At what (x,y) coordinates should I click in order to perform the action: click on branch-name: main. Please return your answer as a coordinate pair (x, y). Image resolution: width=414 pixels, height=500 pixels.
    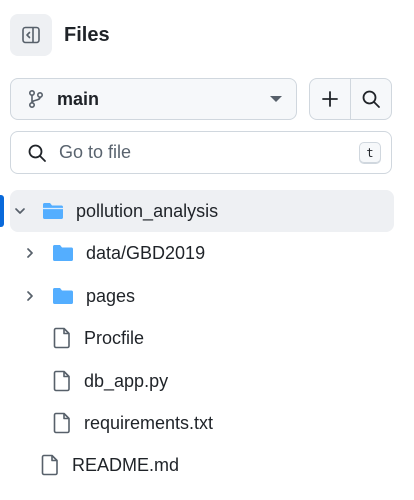
    Looking at the image, I should click on (78, 98).